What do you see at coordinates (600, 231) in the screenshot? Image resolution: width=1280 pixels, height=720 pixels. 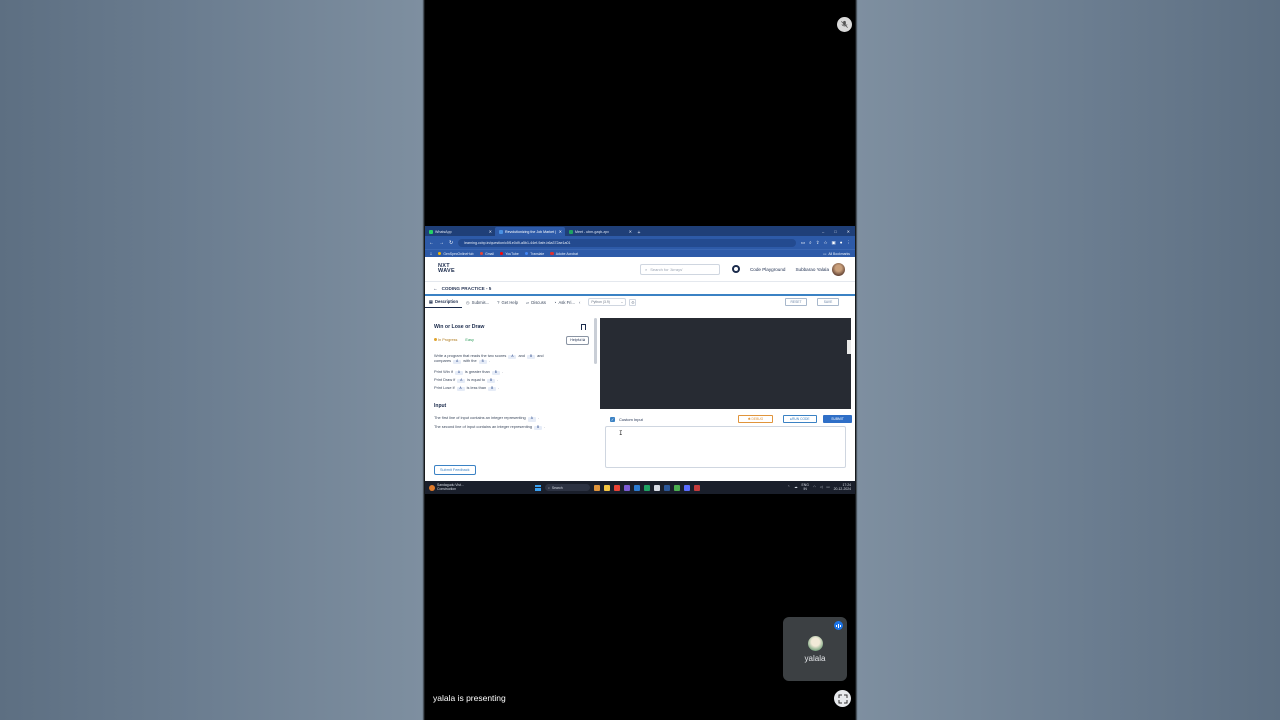 I see `browser-tab-meet: Meet - ubm-gzqb-zpx ✕` at bounding box center [600, 231].